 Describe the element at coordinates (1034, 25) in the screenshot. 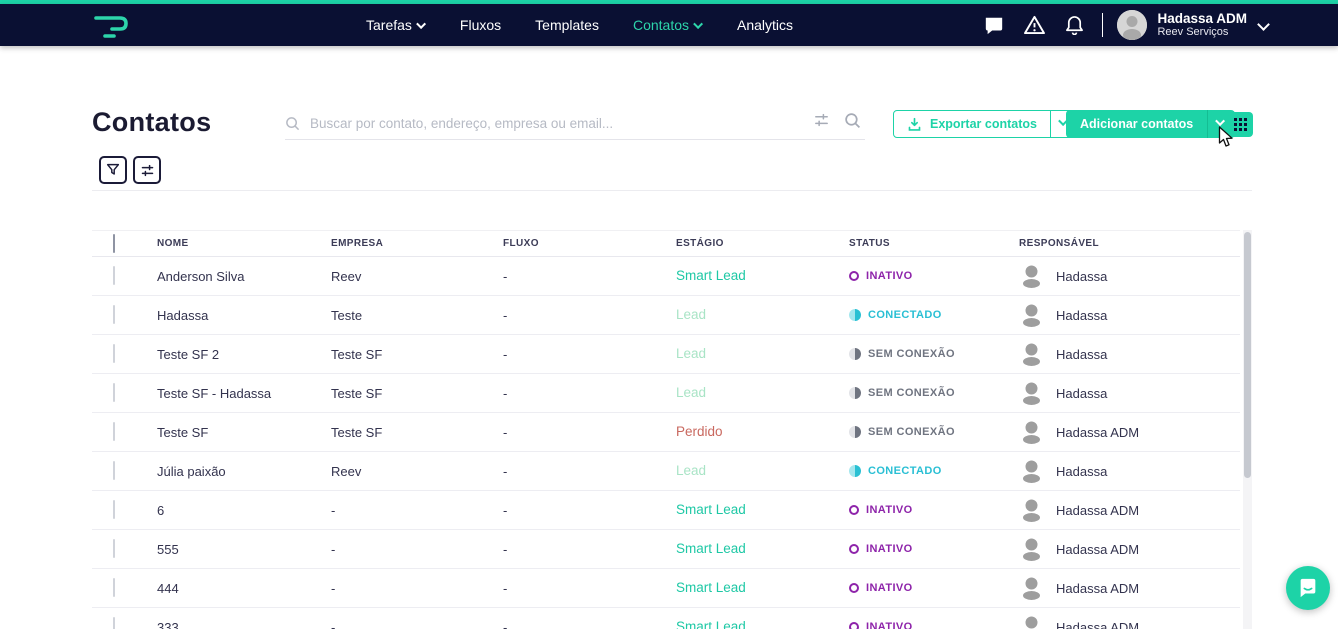

I see `alert-icon` at that location.